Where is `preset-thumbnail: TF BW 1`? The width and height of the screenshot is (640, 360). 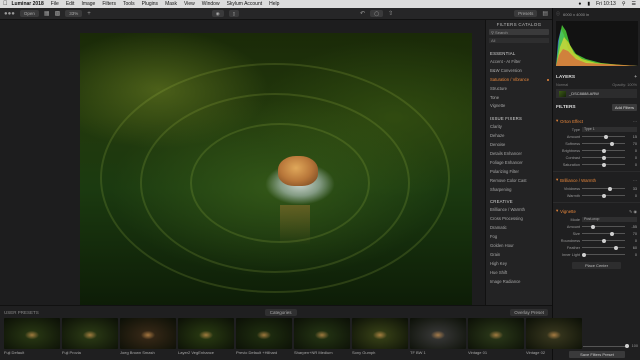 preset-thumbnail: TF BW 1 is located at coordinates (438, 337).